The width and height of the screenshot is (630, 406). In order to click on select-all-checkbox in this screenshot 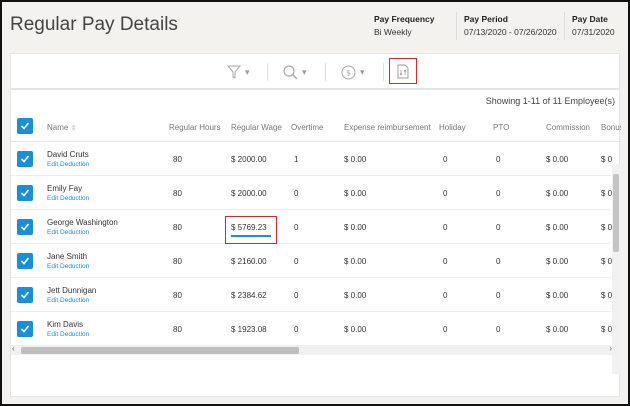, I will do `click(25, 126)`.